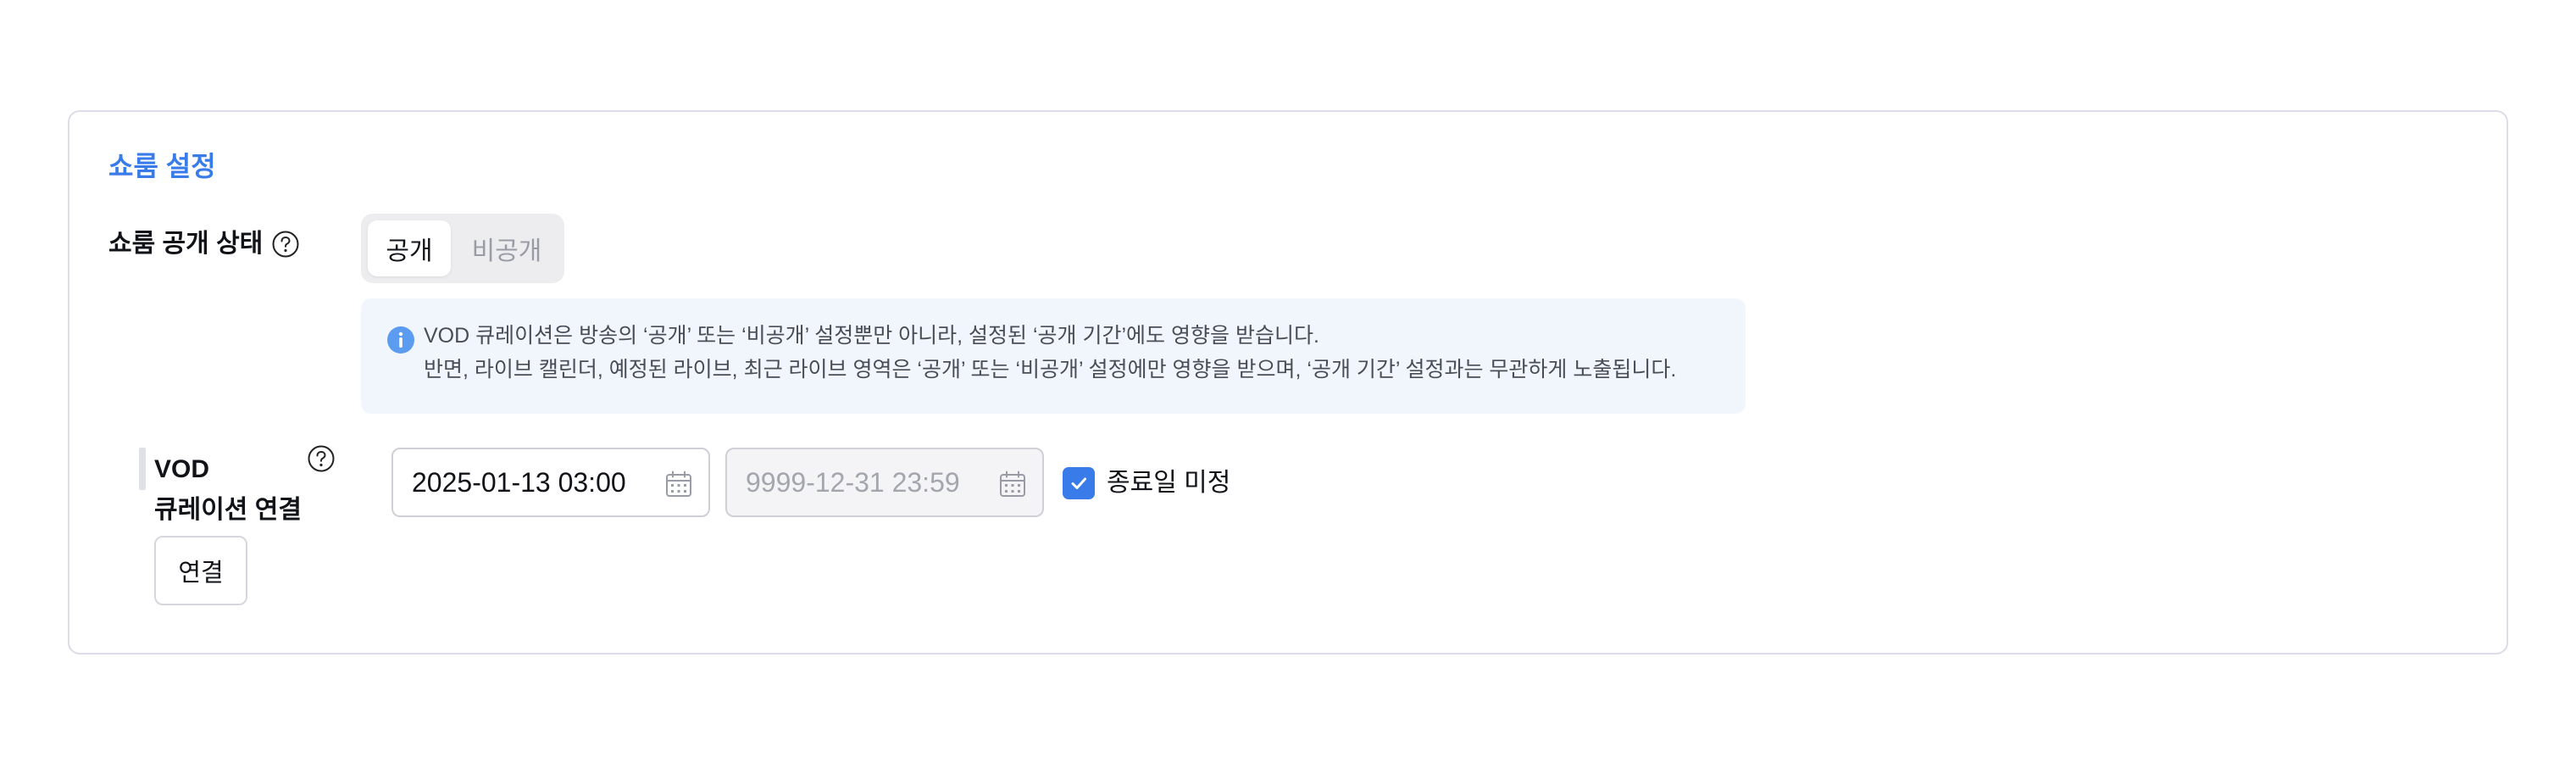 This screenshot has width=2576, height=763. What do you see at coordinates (142, 469) in the screenshot?
I see `vod-indent-bar` at bounding box center [142, 469].